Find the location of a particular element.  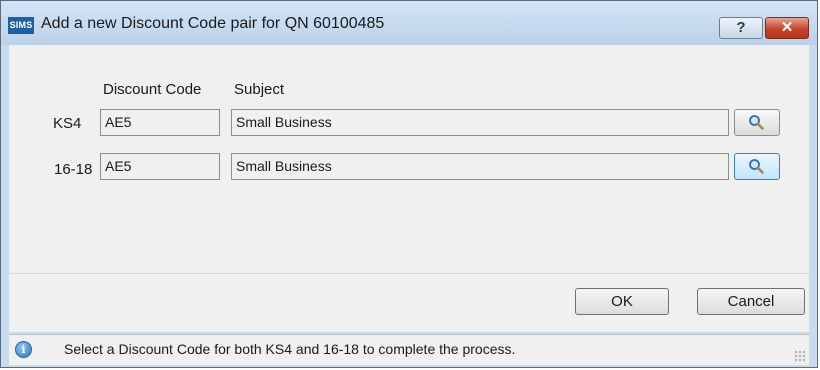

16-18-subject-field: Small Business is located at coordinates (480, 166).